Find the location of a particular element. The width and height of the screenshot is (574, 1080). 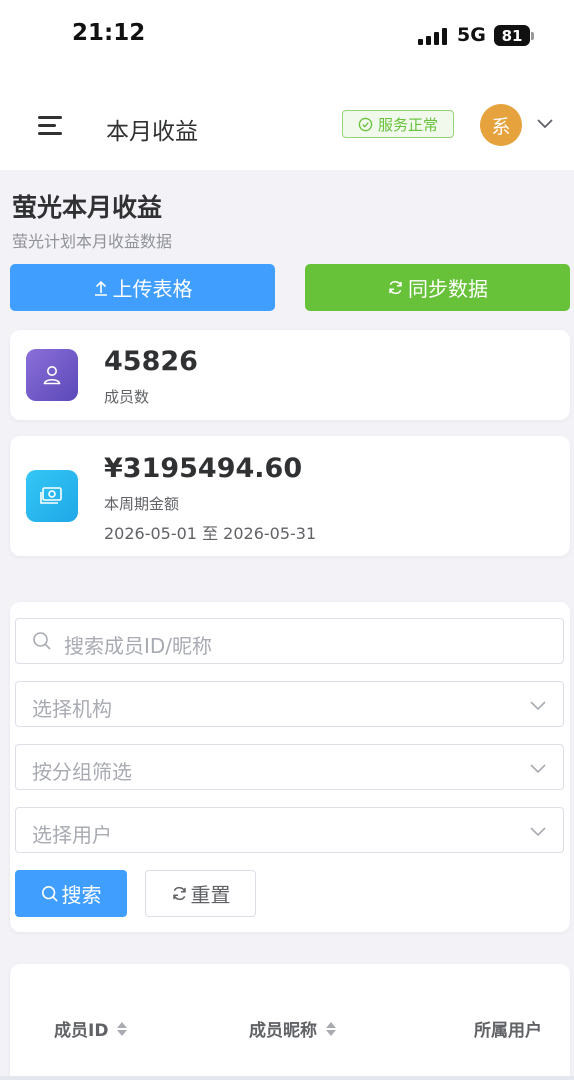

section-subtitle: 萤光计划本月收益数据 is located at coordinates (92, 241).